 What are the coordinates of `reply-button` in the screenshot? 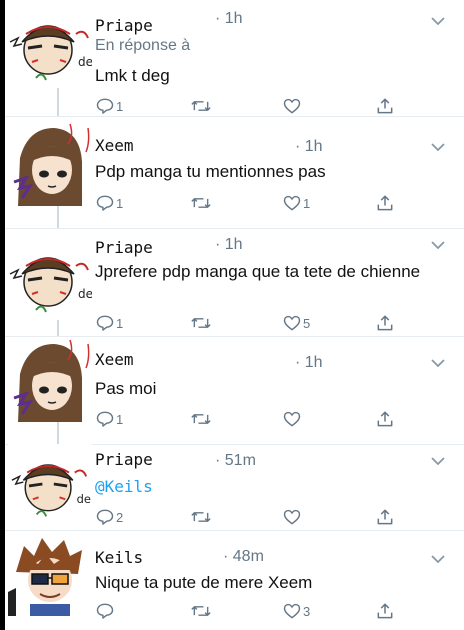 It's located at (105, 611).